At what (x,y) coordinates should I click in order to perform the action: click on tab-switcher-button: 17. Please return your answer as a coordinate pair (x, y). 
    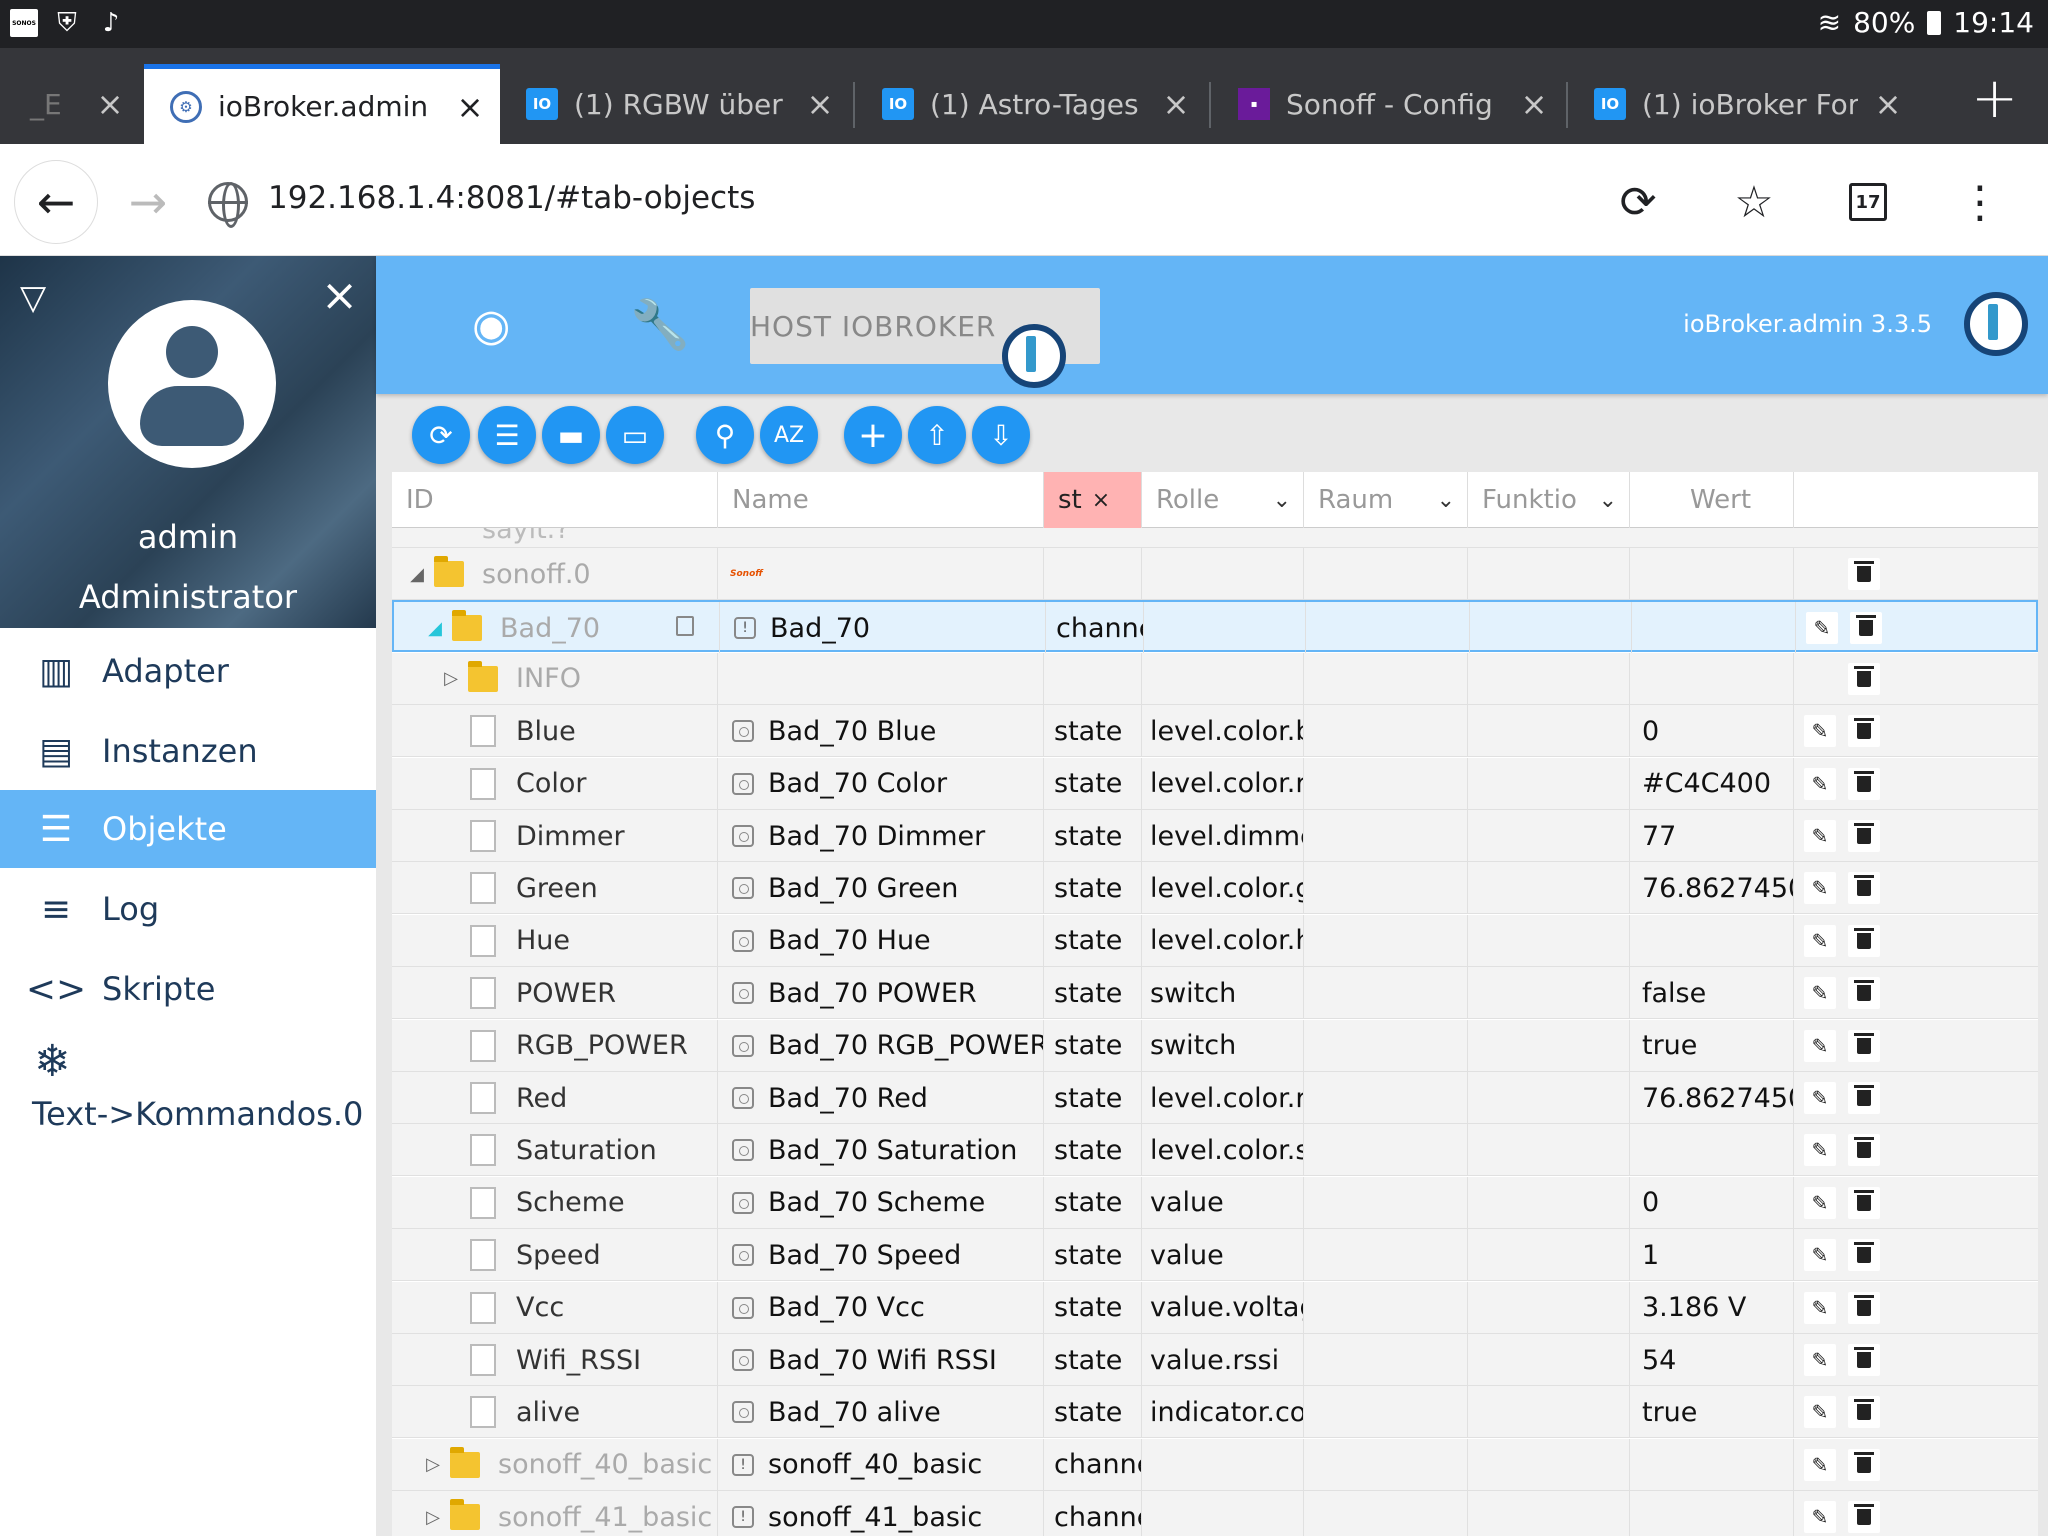
    Looking at the image, I should click on (1868, 202).